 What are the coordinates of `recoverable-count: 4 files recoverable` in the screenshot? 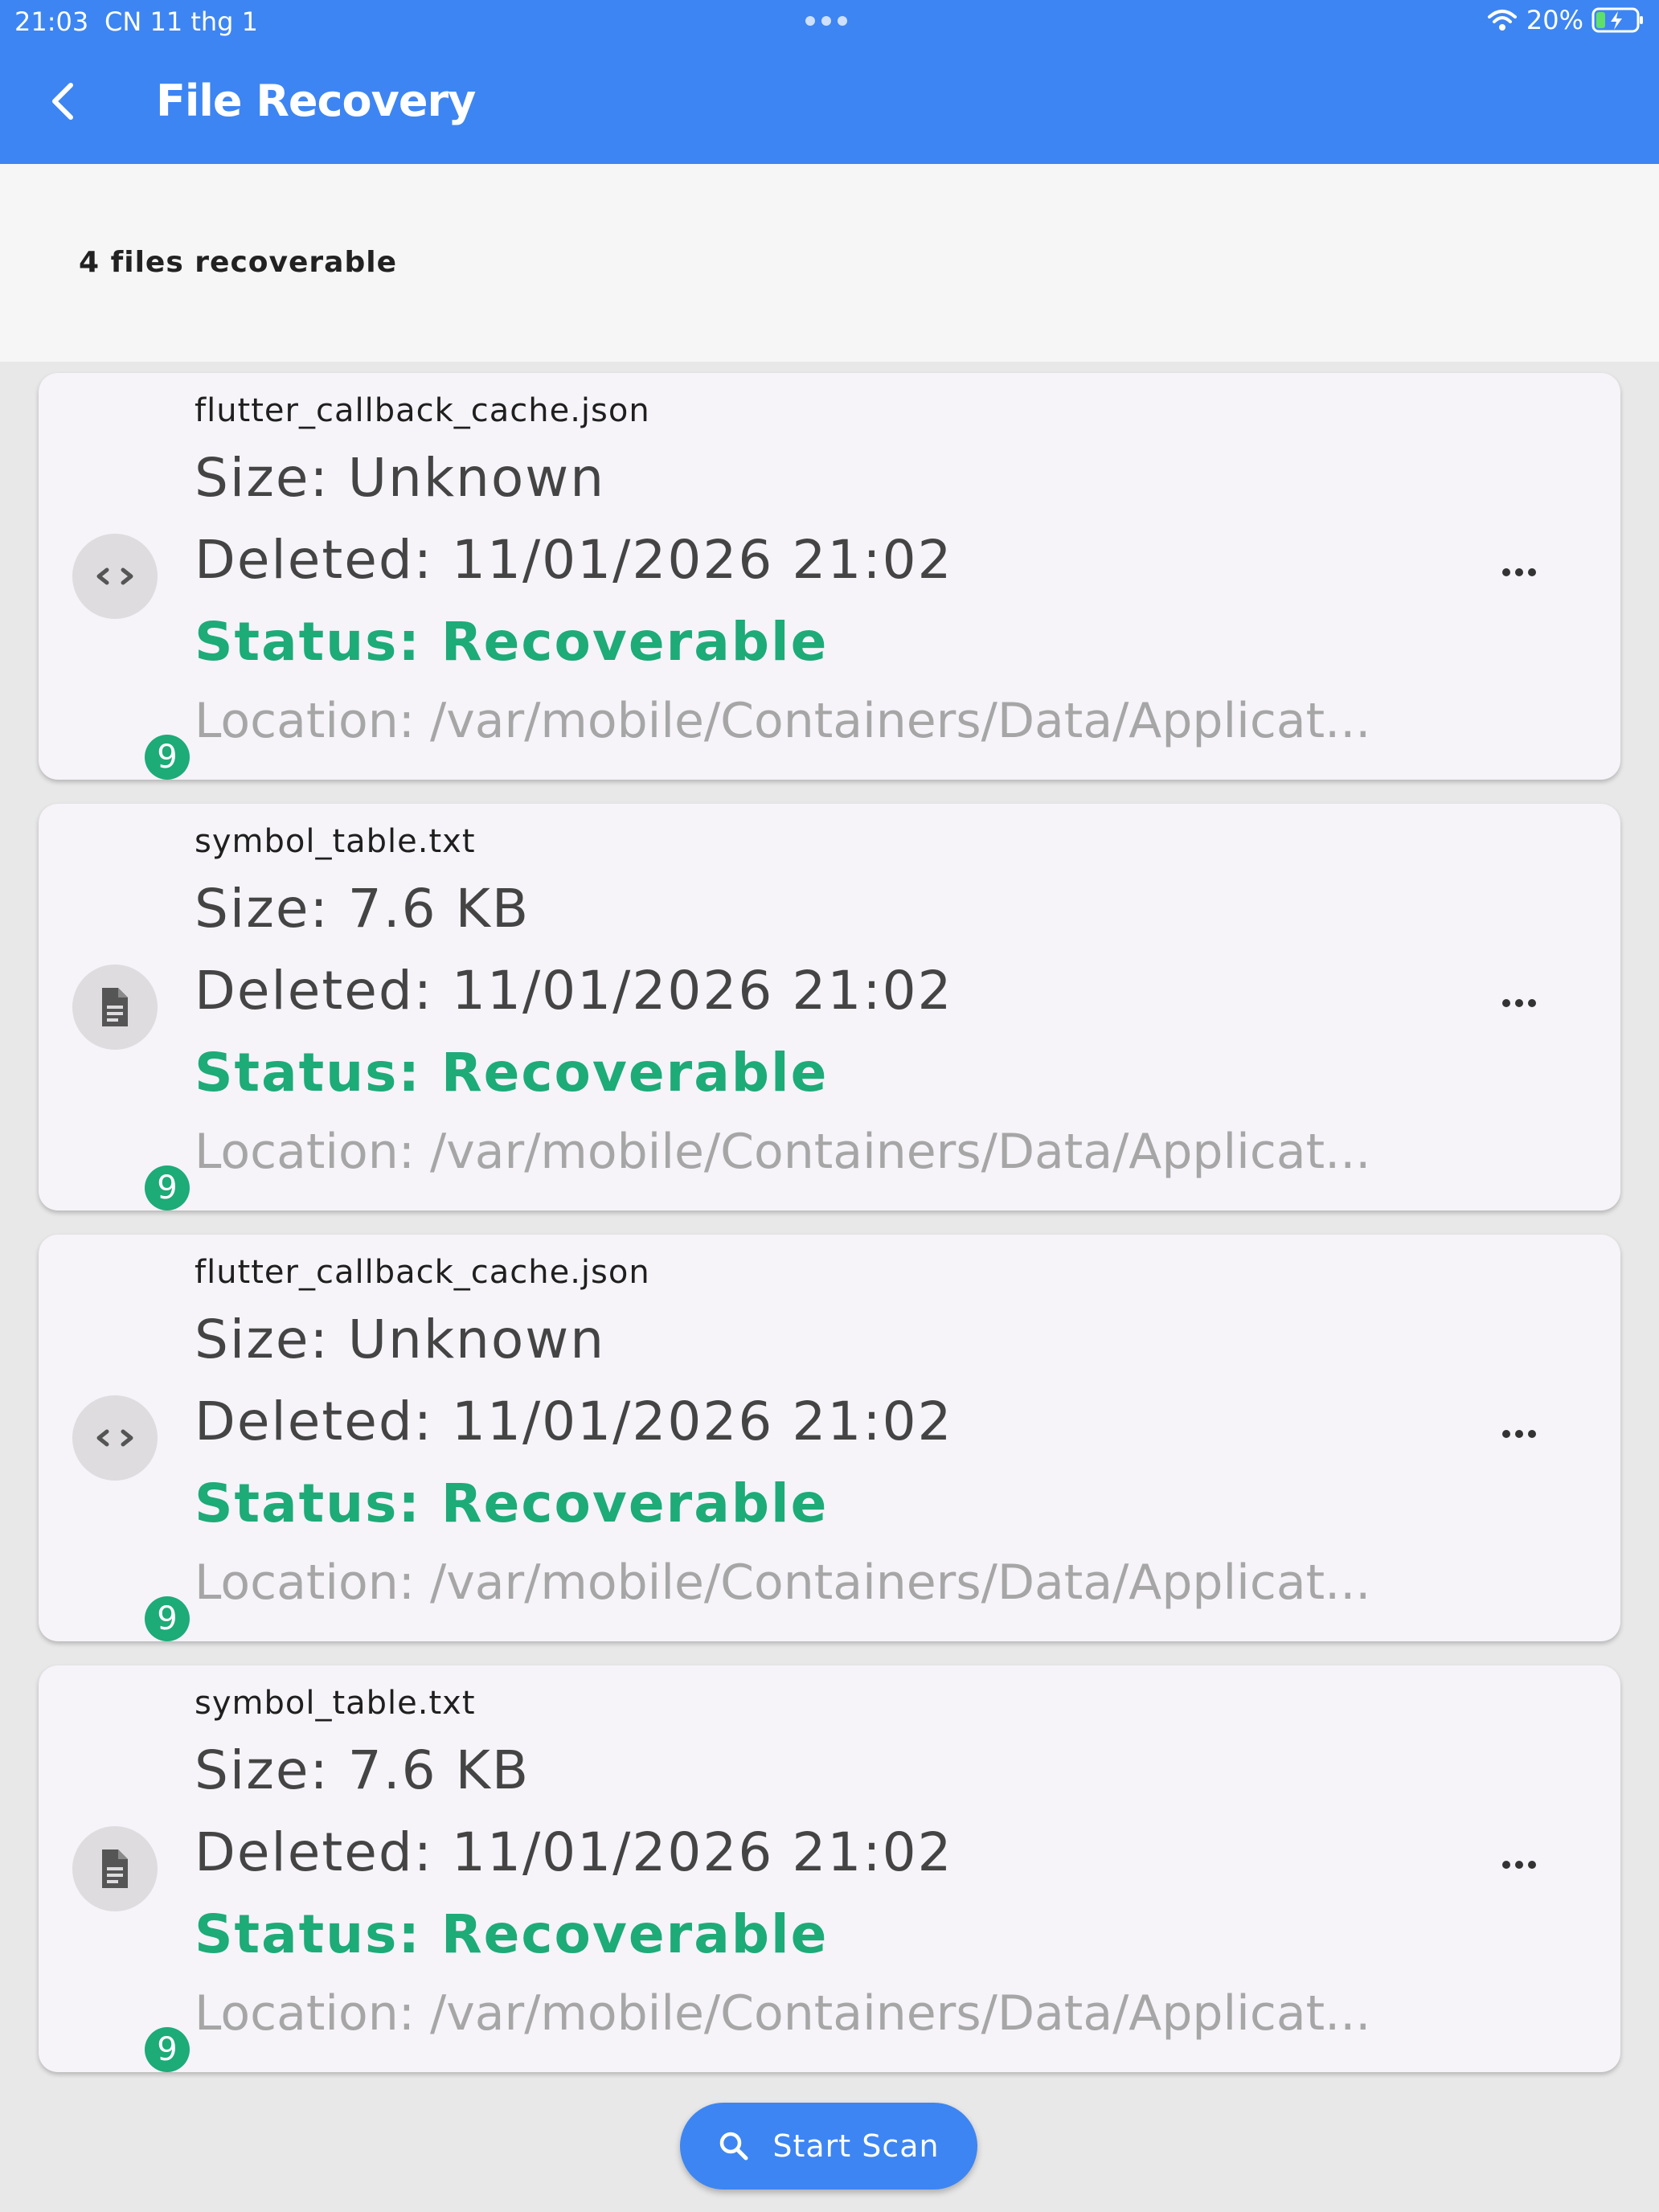 It's located at (238, 262).